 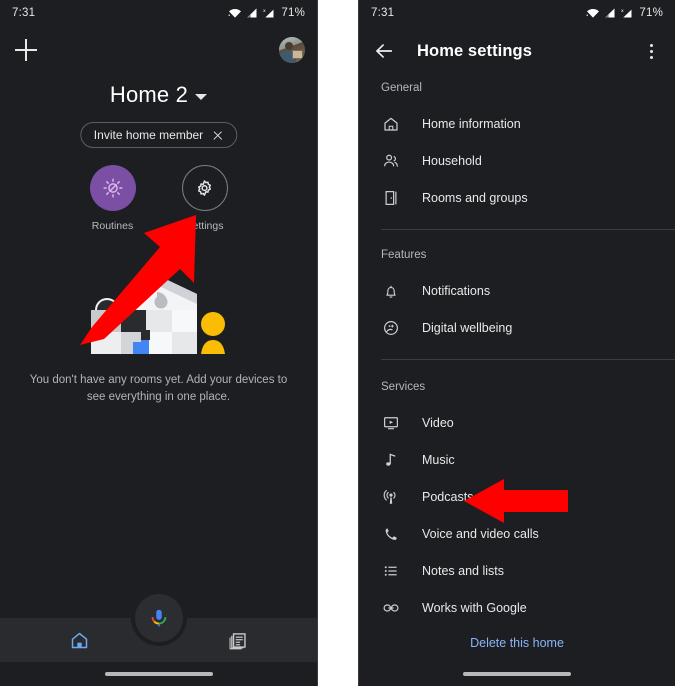 I want to click on gear-icon, so click(x=204, y=187).